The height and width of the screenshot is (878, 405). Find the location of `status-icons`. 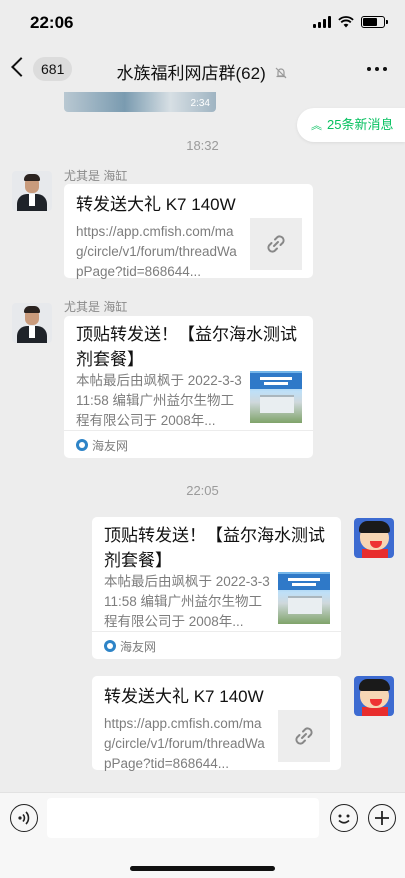

status-icons is located at coordinates (350, 22).